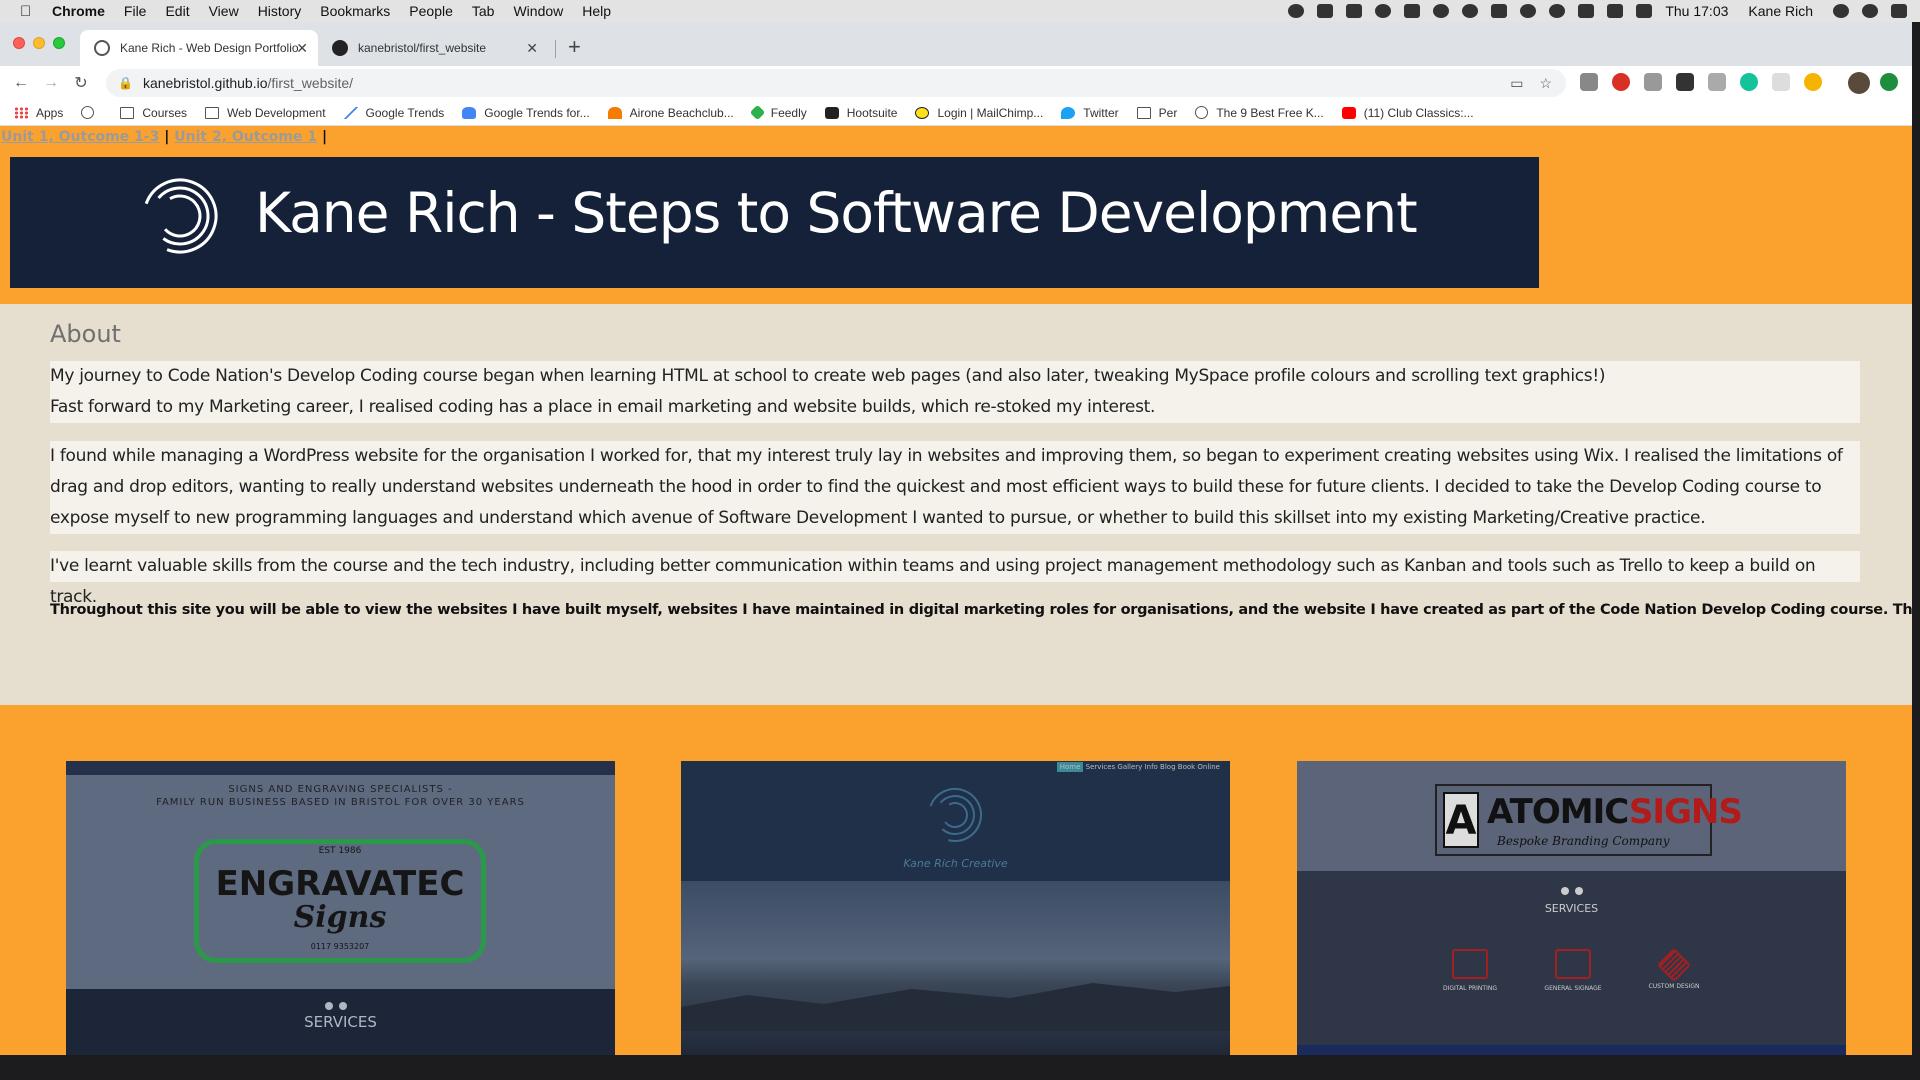 The height and width of the screenshot is (1080, 1920). What do you see at coordinates (340, 789) in the screenshot?
I see `engravatec-tagline-line1: SIGNS AND ENGRAVING SPECIALISTS -` at bounding box center [340, 789].